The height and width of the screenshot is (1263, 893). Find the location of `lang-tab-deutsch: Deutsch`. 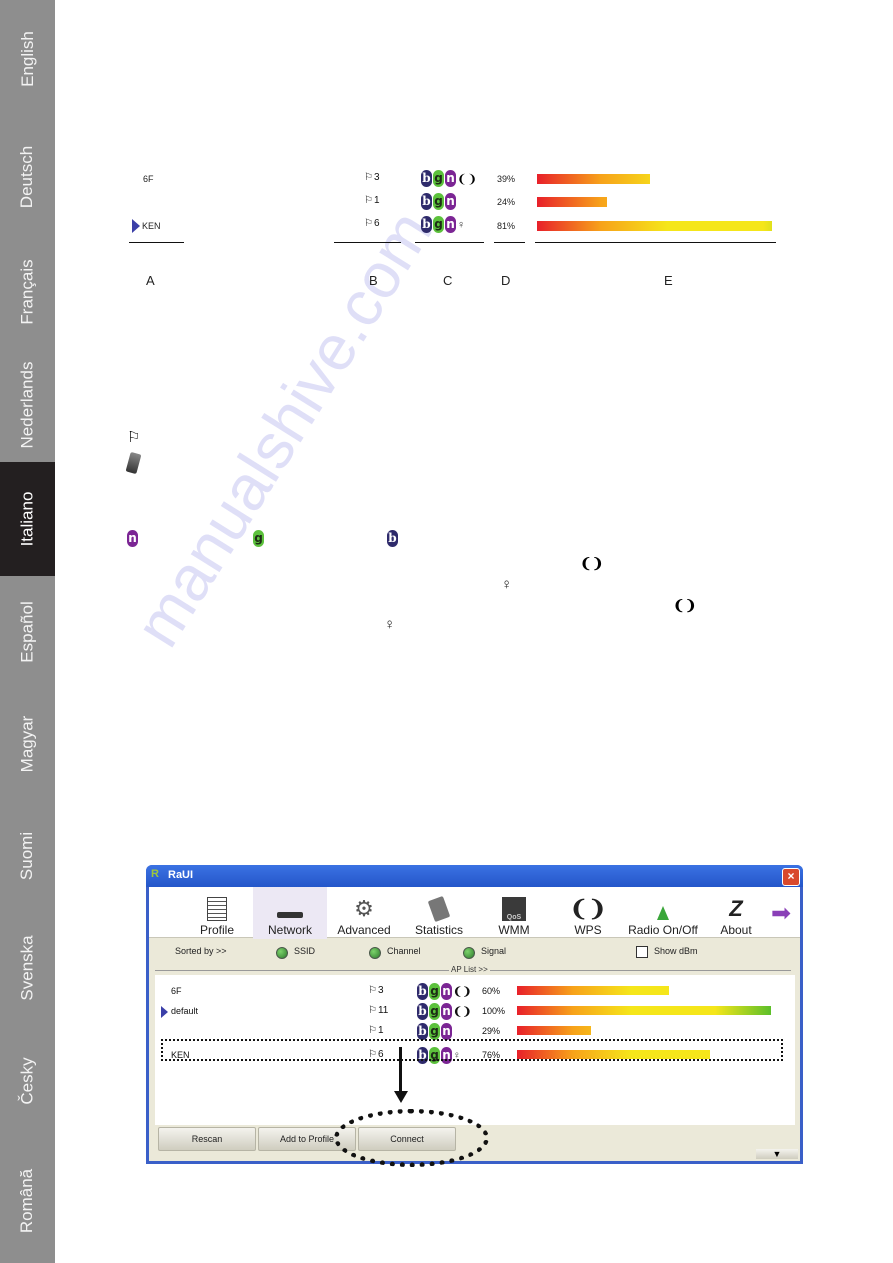

lang-tab-deutsch: Deutsch is located at coordinates (27, 177).